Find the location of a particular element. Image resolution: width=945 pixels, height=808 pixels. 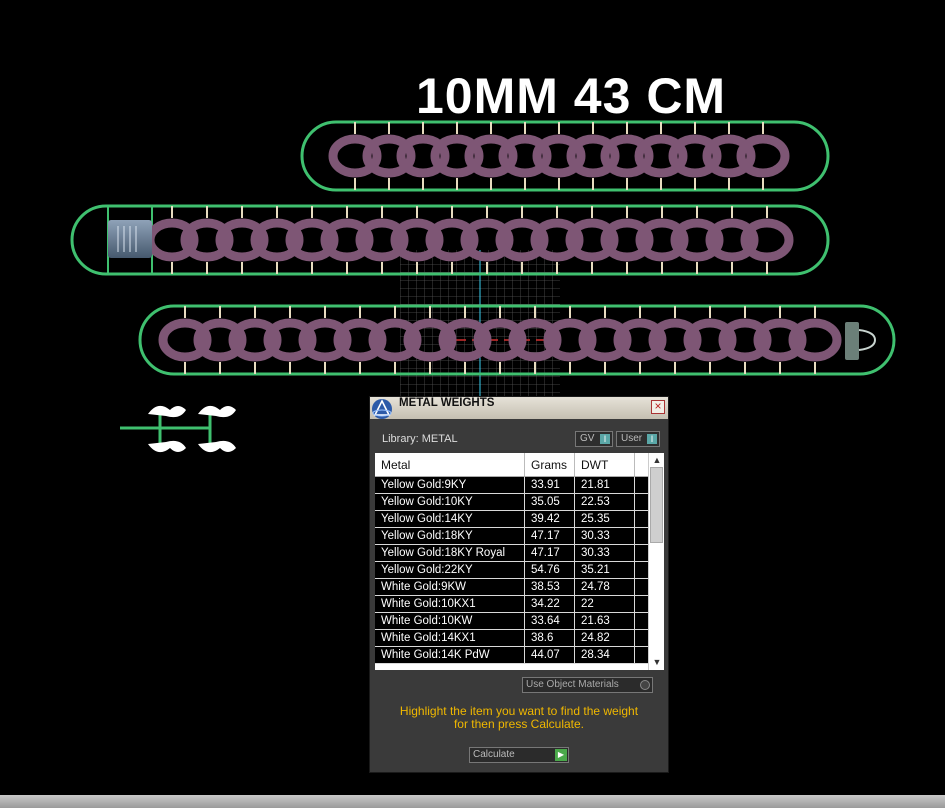

table-row: Yellow Gold:14KY 39.42 25.35 is located at coordinates (511, 519).